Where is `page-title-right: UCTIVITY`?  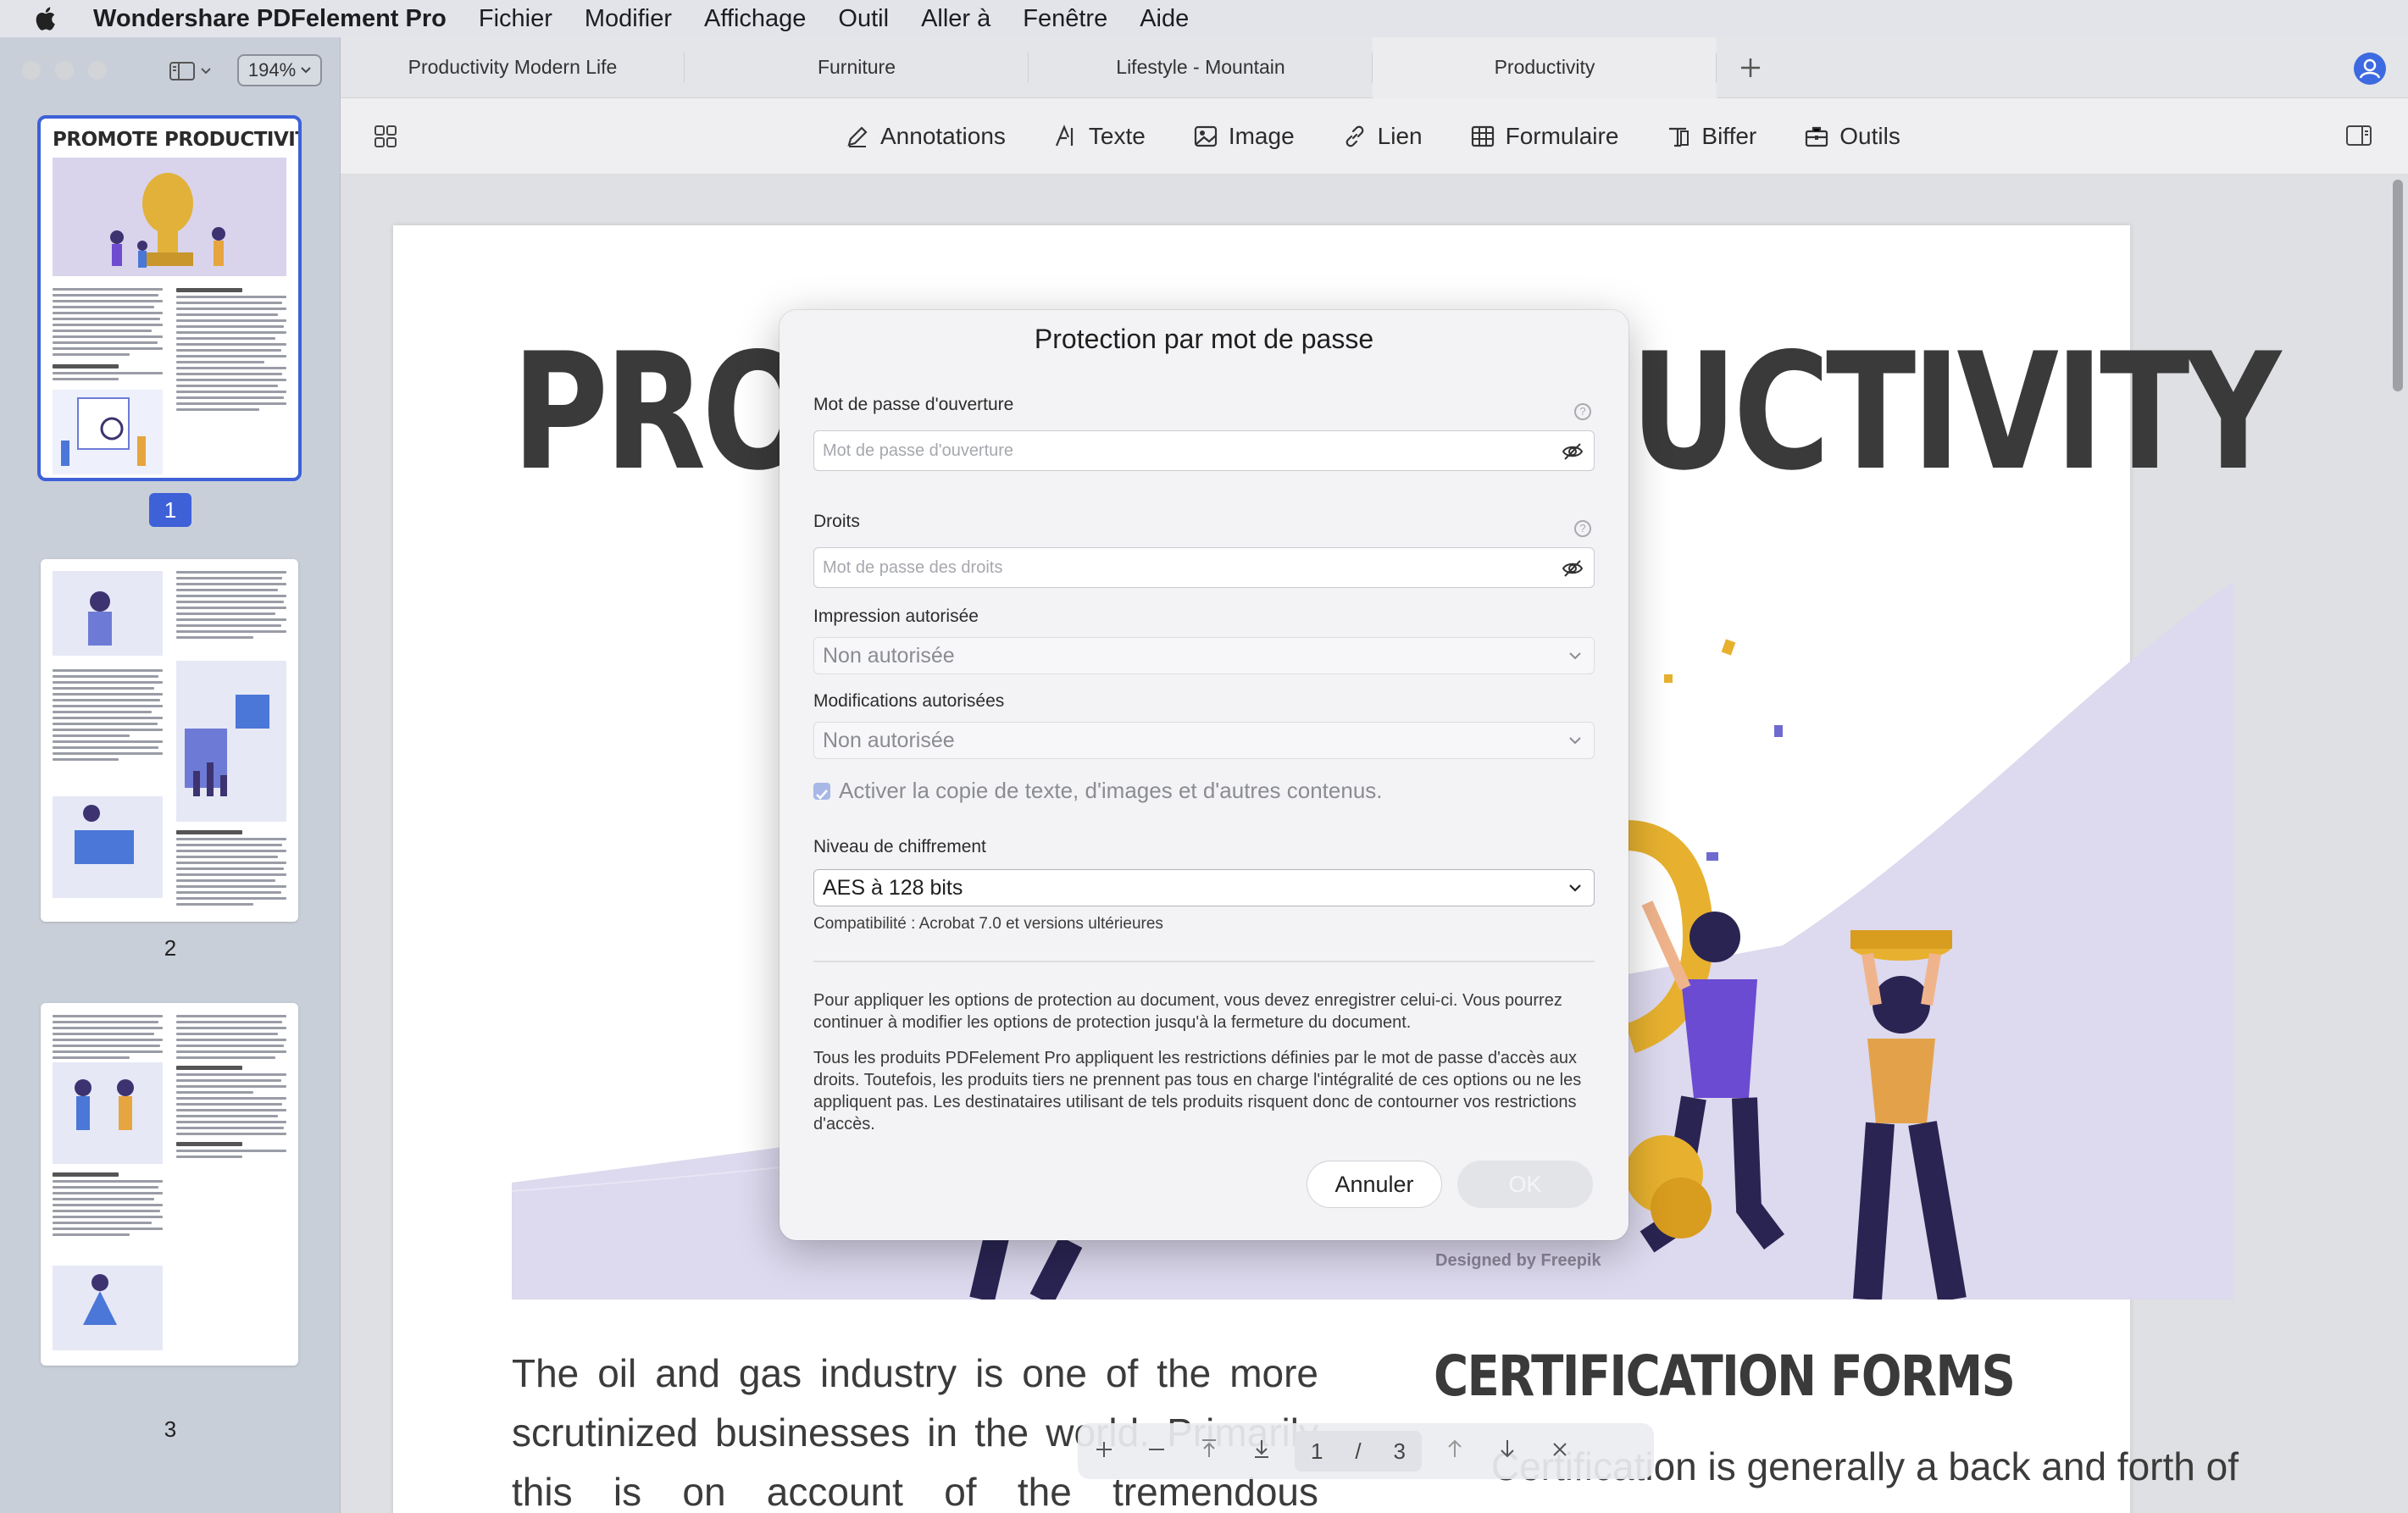 page-title-right: UCTIVITY is located at coordinates (1955, 413).